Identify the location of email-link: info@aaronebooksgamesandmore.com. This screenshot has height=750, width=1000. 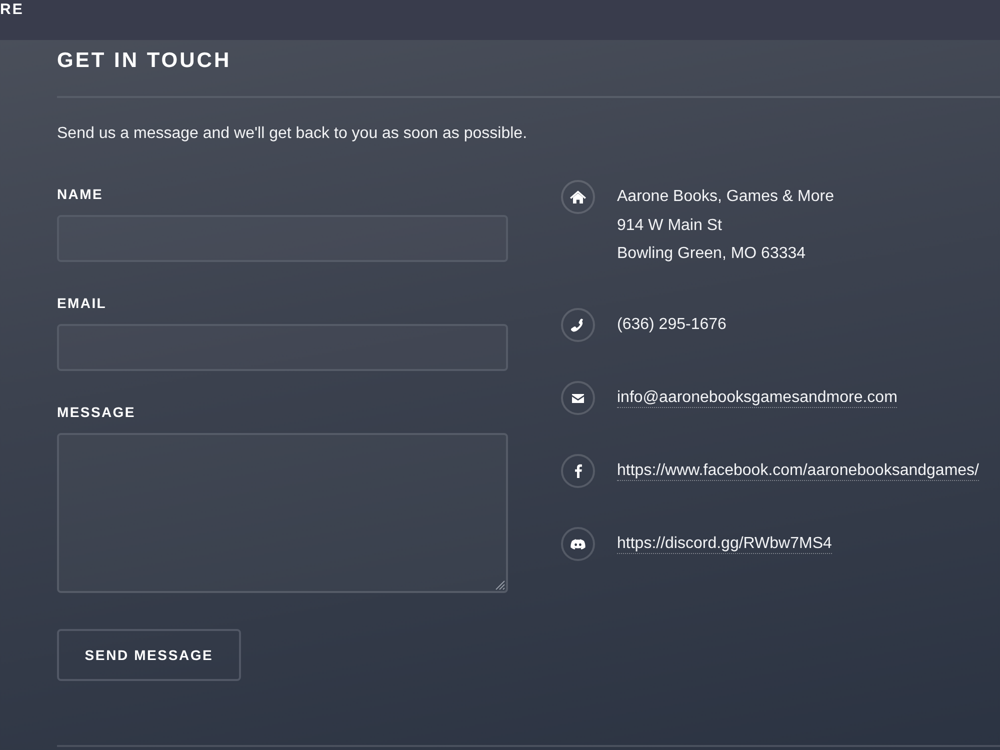
(757, 398).